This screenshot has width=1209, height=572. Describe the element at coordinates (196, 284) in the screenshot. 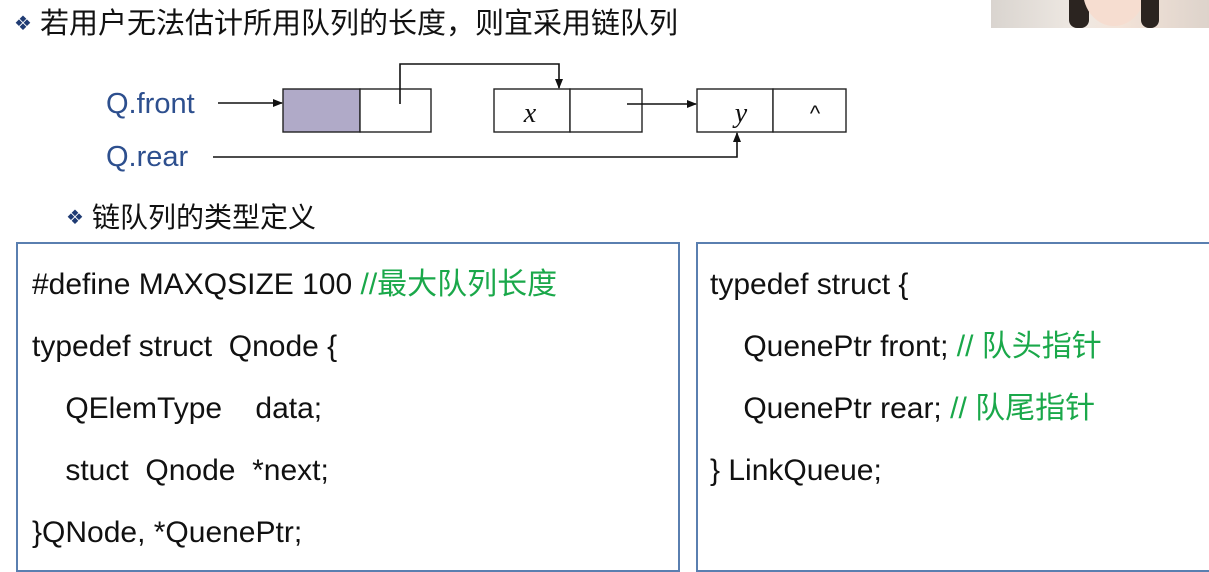

I see `code-text: #define MAXQSIZE 100` at that location.